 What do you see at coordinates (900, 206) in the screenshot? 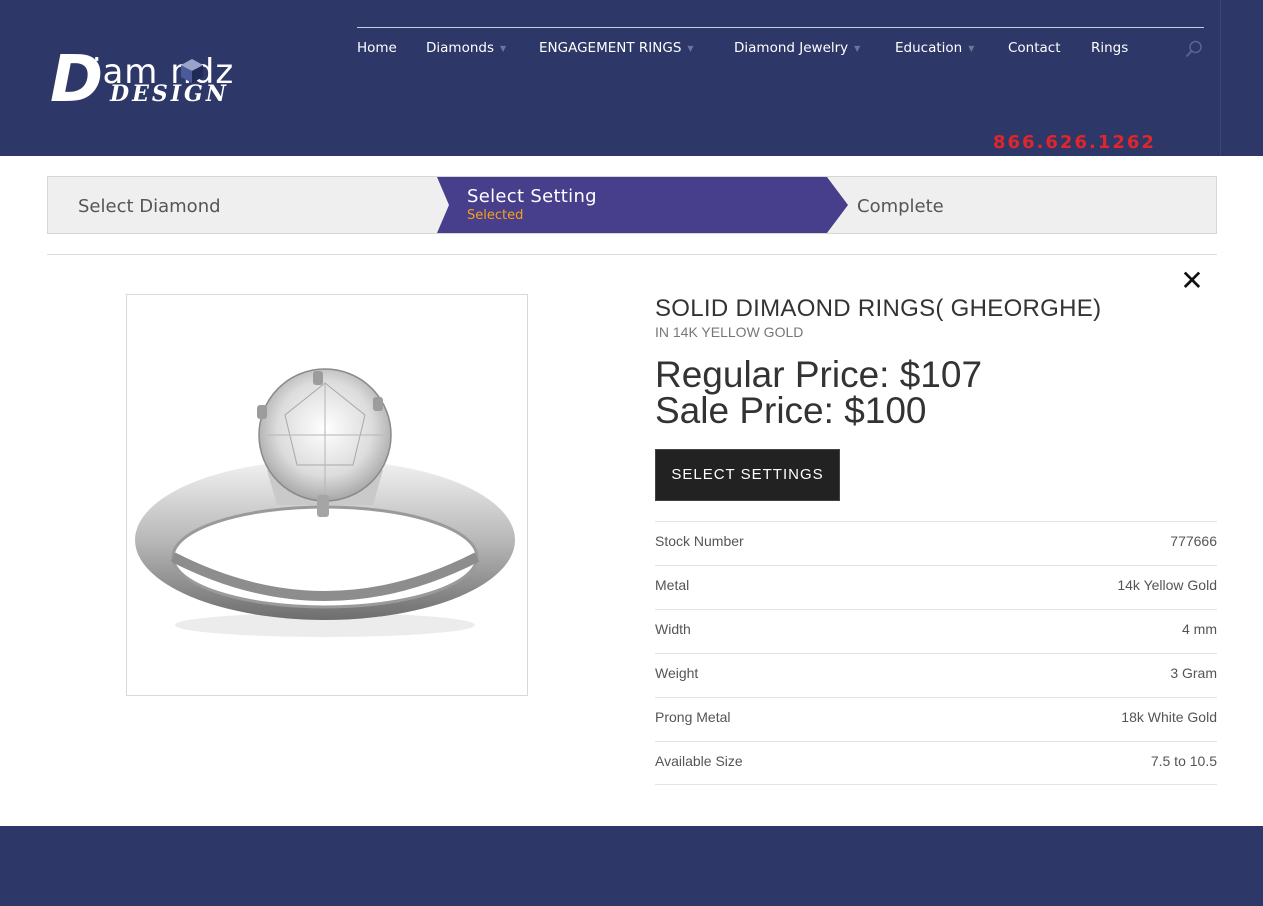
I see `step-label: Complete` at bounding box center [900, 206].